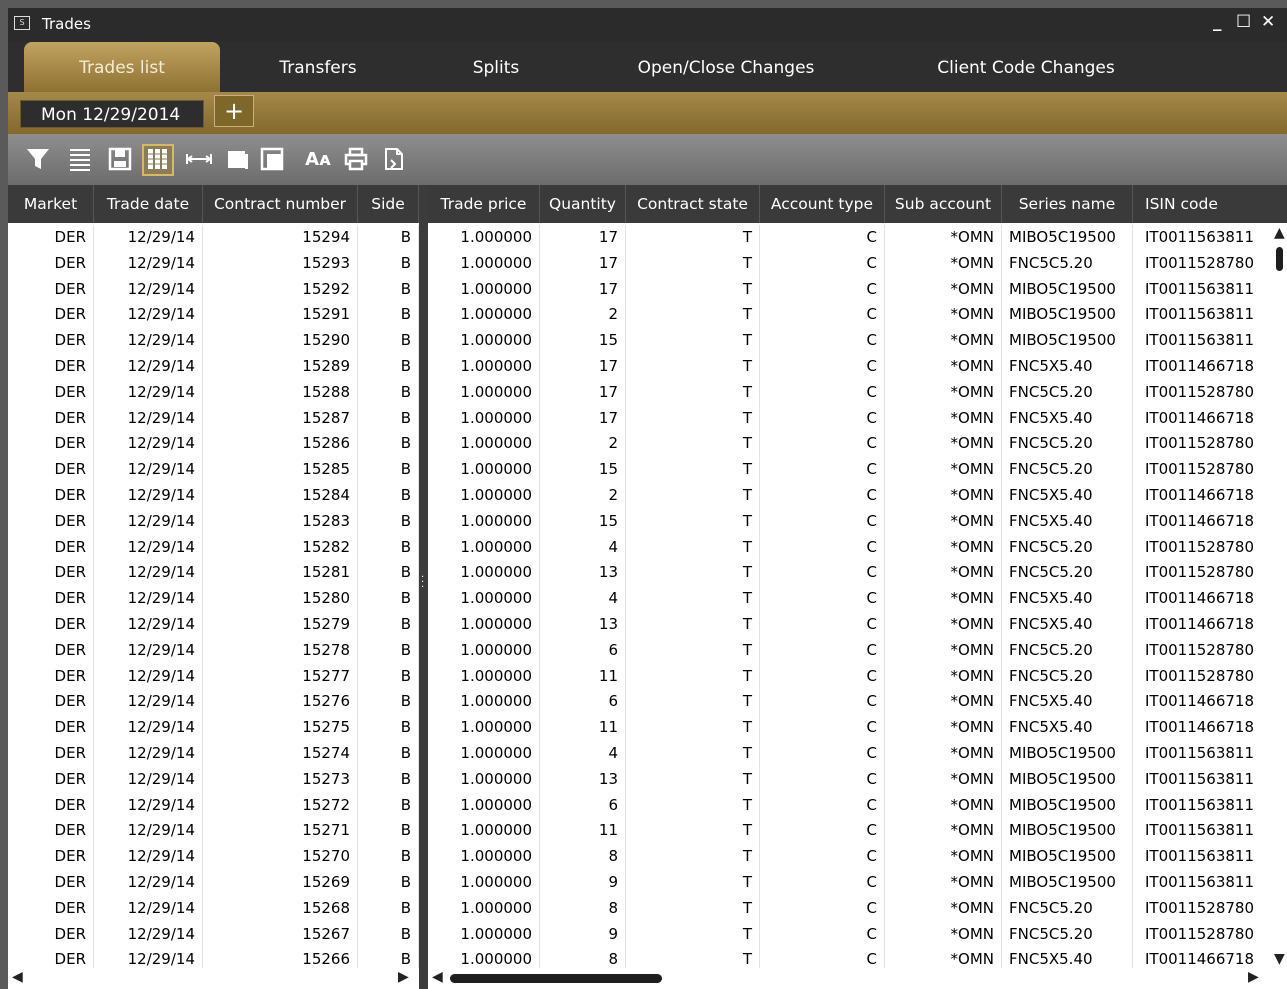  I want to click on right-horizontal-scrollbar: ◀ ▶, so click(857, 978).